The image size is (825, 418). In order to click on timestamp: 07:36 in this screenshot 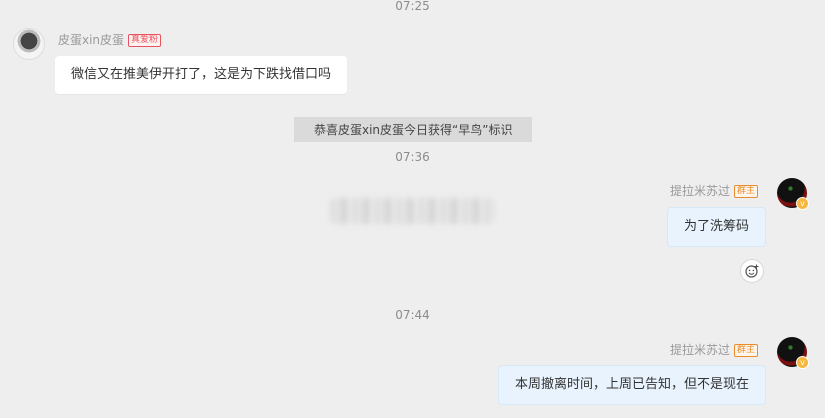, I will do `click(412, 157)`.